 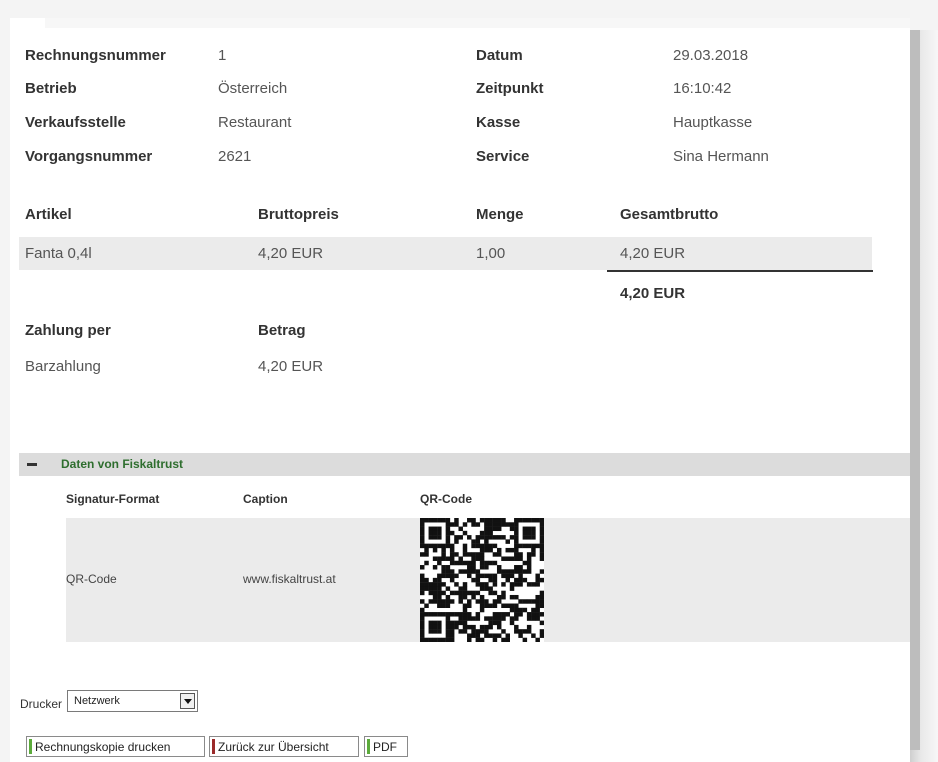 I want to click on label-time: Zeitpunkt, so click(x=510, y=88).